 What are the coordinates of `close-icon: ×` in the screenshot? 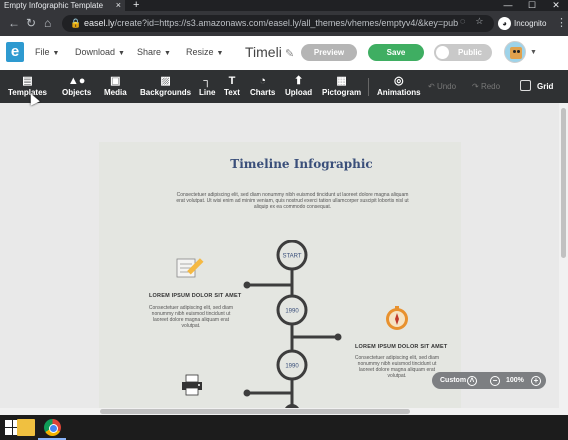 It's located at (118, 5).